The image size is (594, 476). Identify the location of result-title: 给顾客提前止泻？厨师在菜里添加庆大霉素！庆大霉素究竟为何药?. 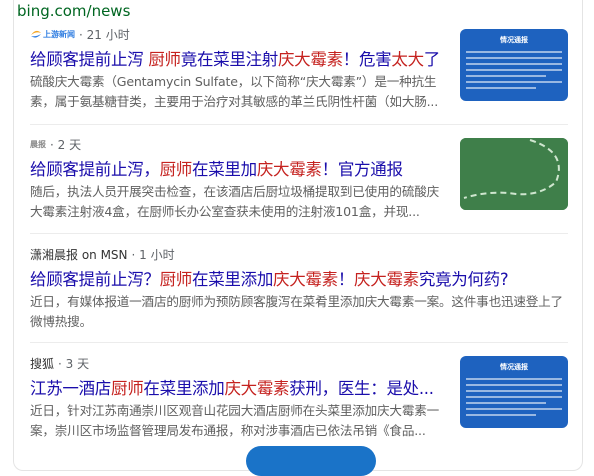
(300, 280).